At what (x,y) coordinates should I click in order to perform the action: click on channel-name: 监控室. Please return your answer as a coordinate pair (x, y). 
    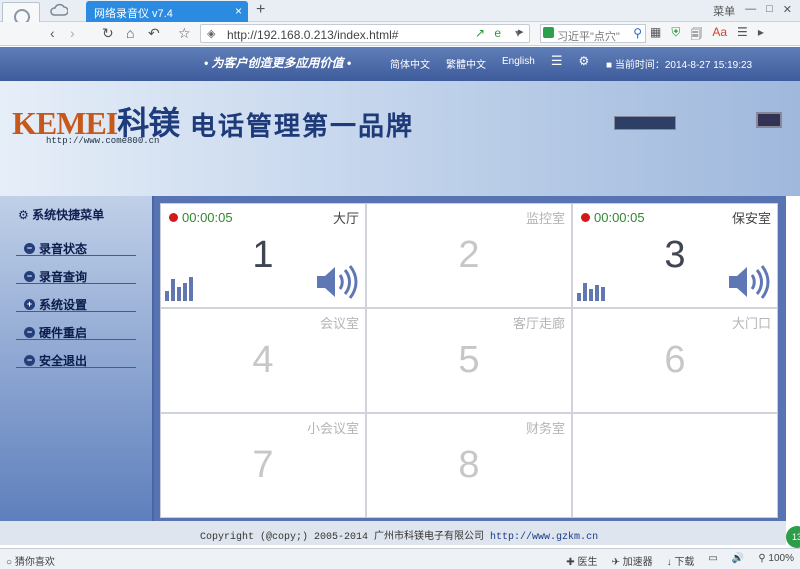
    Looking at the image, I should click on (545, 218).